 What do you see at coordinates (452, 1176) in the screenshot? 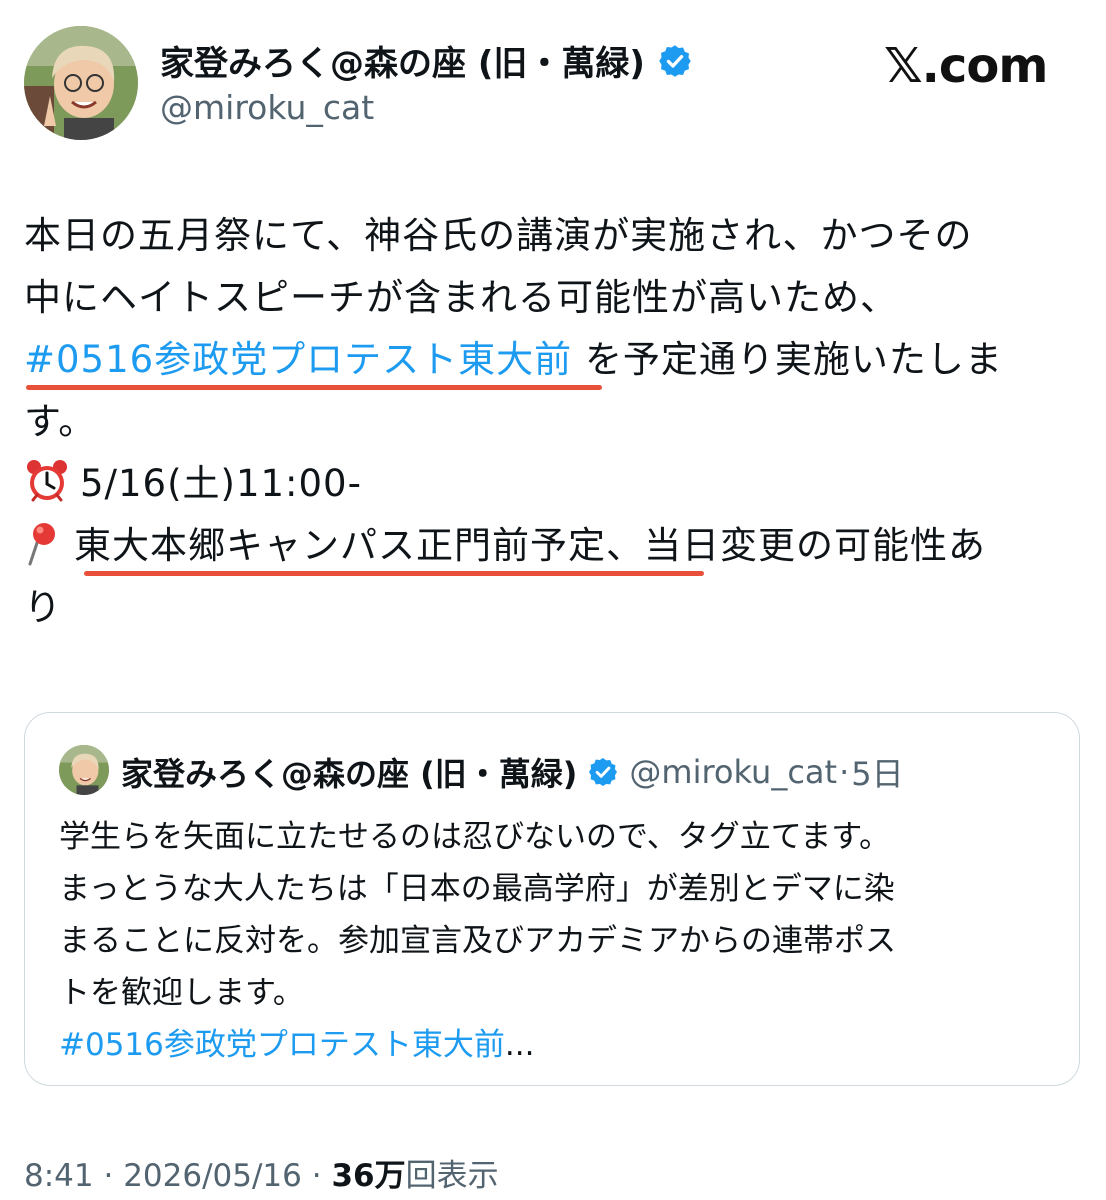
I see `view-count-label: 回表示` at bounding box center [452, 1176].